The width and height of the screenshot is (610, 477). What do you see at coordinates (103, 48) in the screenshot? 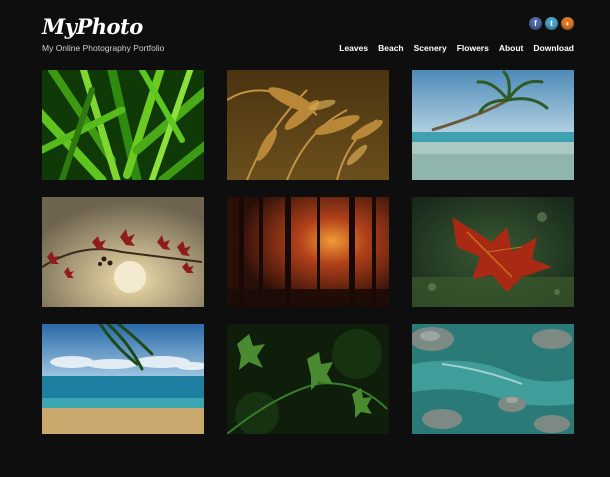
I see `site-tagline: My Online Photography Portfolio` at bounding box center [103, 48].